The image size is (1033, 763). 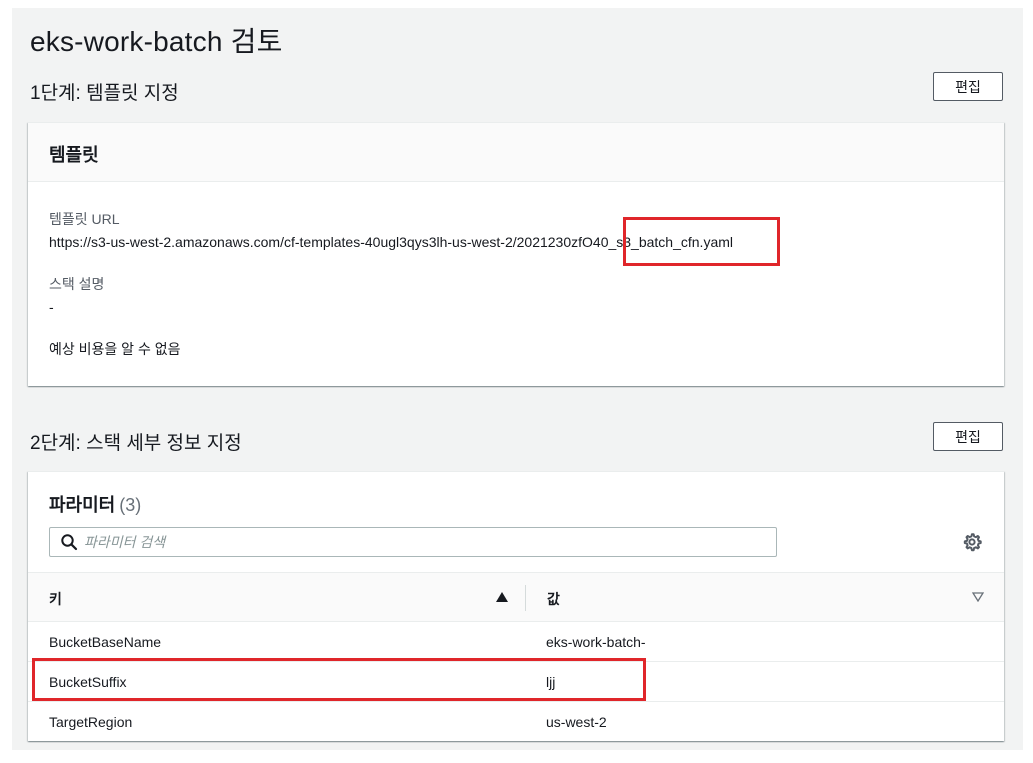 I want to click on template-panel-title: 템플릿, so click(x=74, y=155).